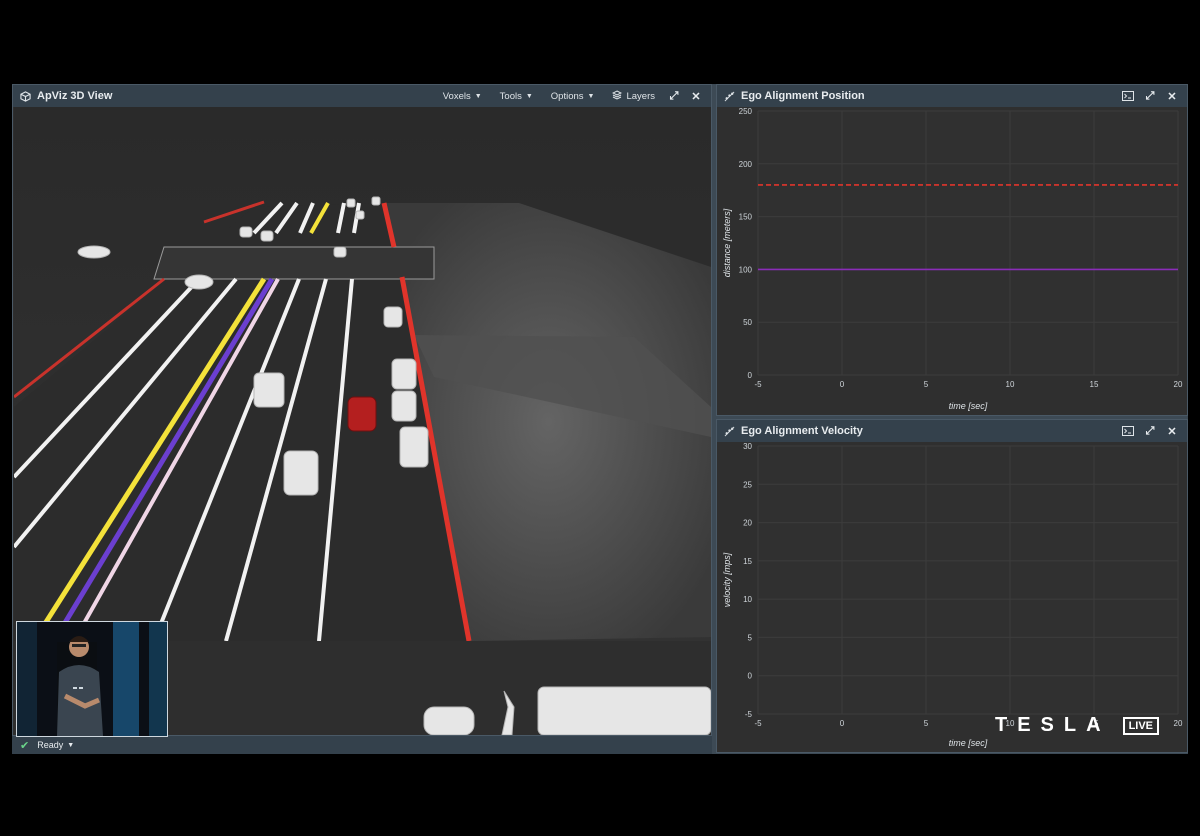  What do you see at coordinates (362, 414) in the screenshot?
I see `ego-vehicle` at bounding box center [362, 414].